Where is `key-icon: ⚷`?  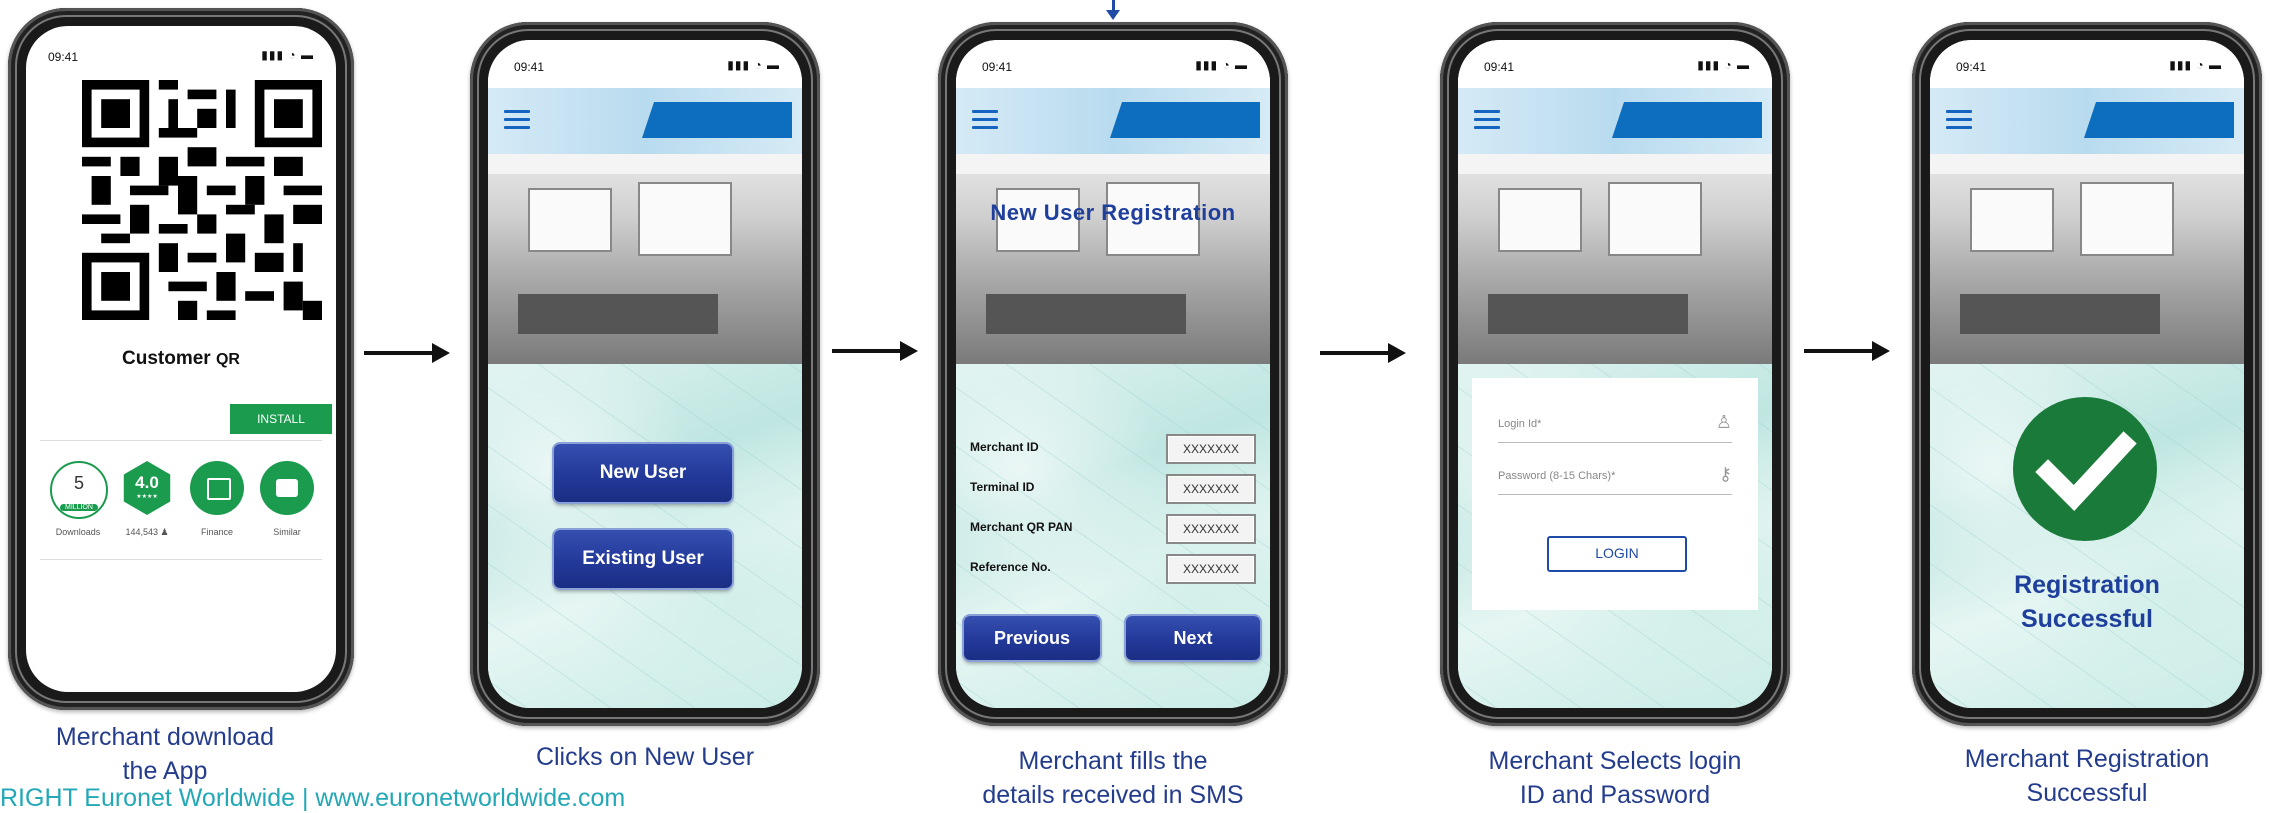
key-icon: ⚷ is located at coordinates (1725, 474).